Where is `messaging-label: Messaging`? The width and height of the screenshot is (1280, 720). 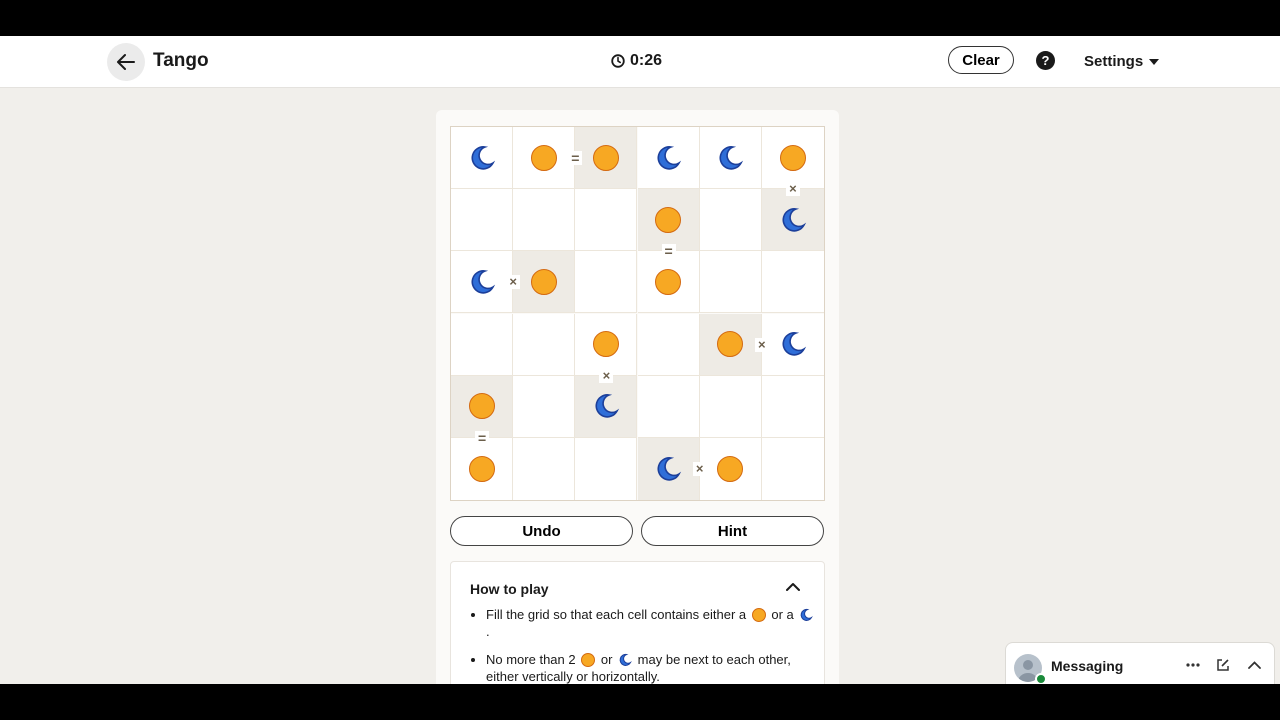 messaging-label: Messaging is located at coordinates (1087, 666).